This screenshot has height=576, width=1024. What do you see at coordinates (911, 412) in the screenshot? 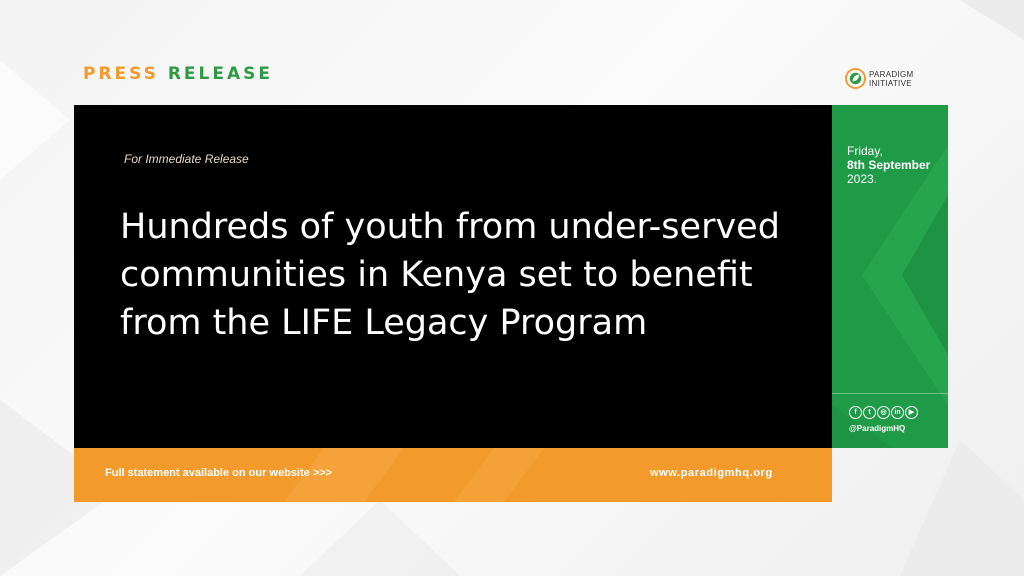
I see `youtube-icon: ▶` at bounding box center [911, 412].